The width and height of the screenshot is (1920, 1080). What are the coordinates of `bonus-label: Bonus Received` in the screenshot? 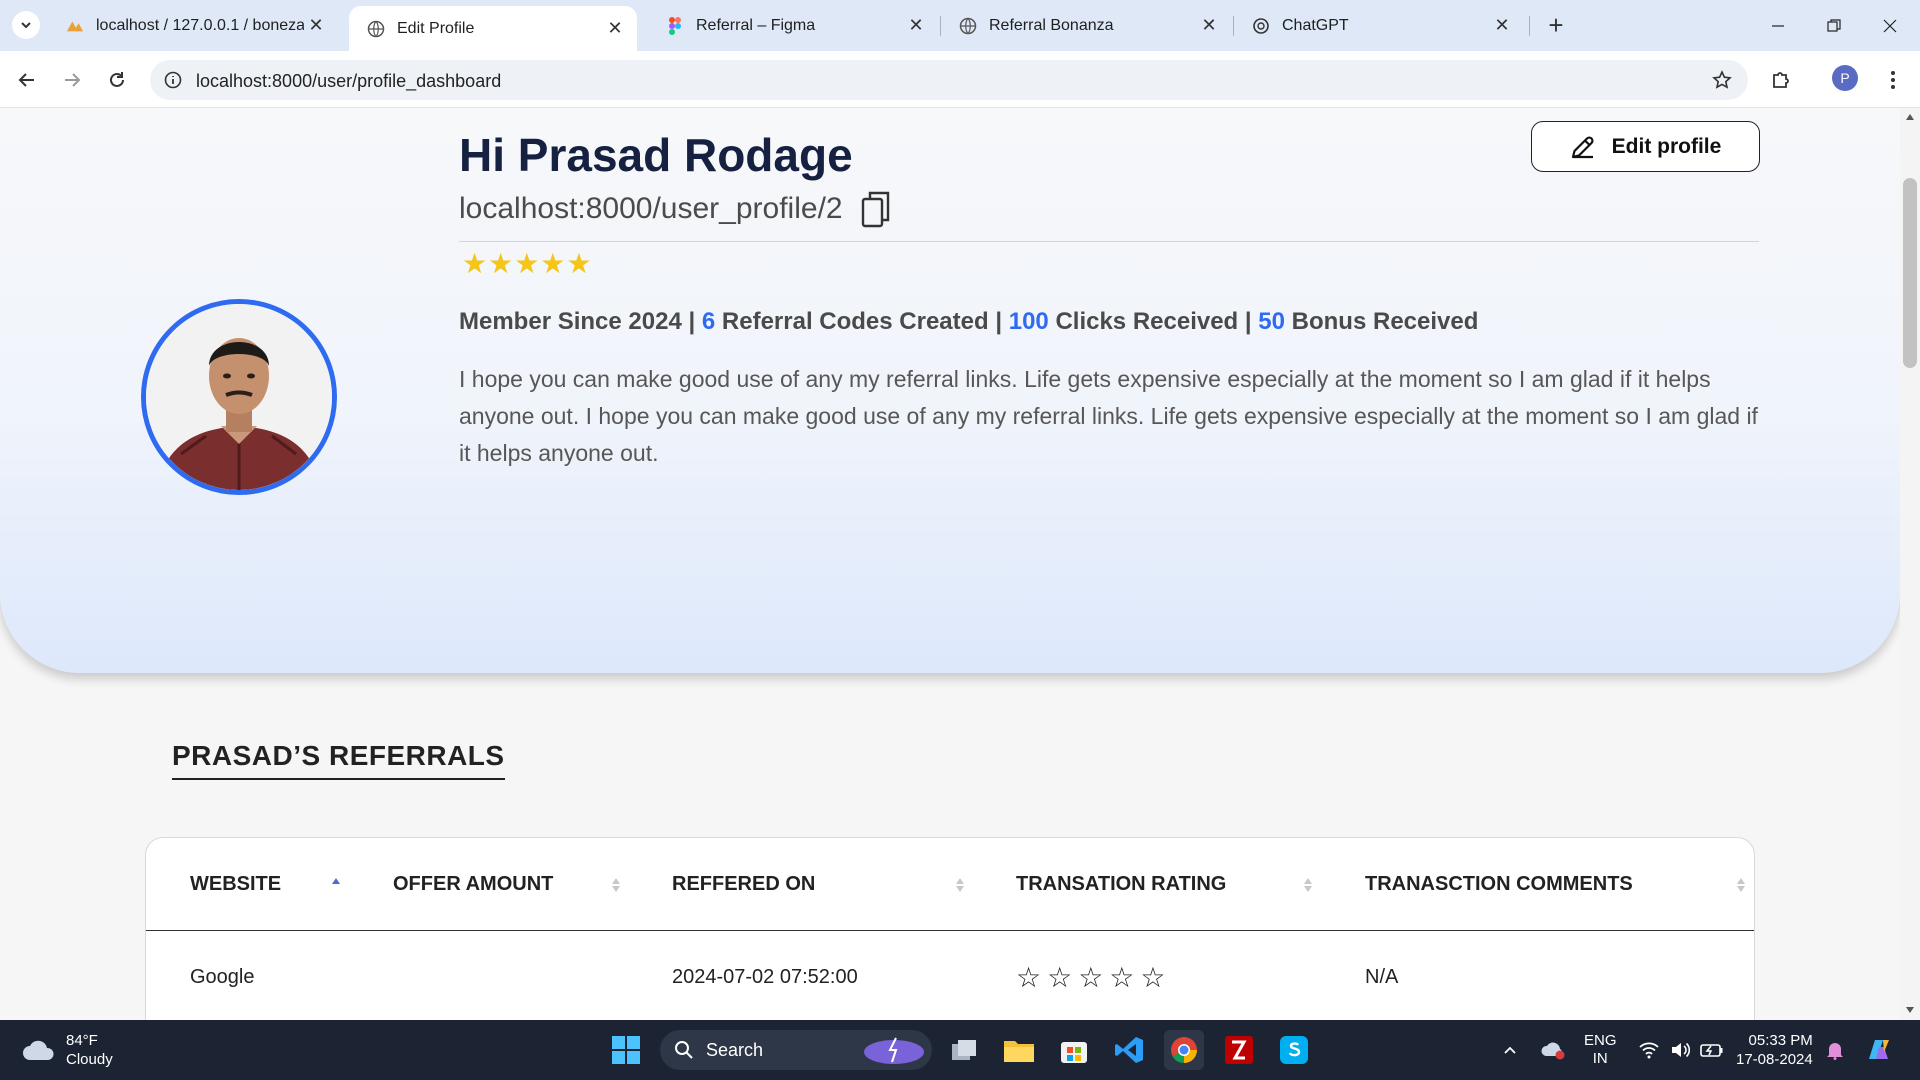 It's located at (1385, 321).